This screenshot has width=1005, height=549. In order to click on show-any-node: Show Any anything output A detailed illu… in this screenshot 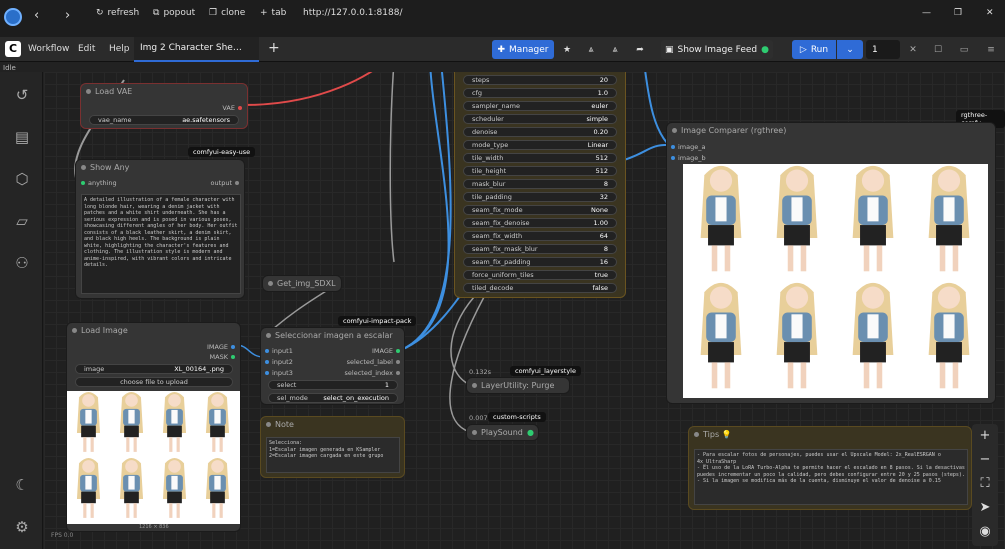, I will do `click(160, 229)`.